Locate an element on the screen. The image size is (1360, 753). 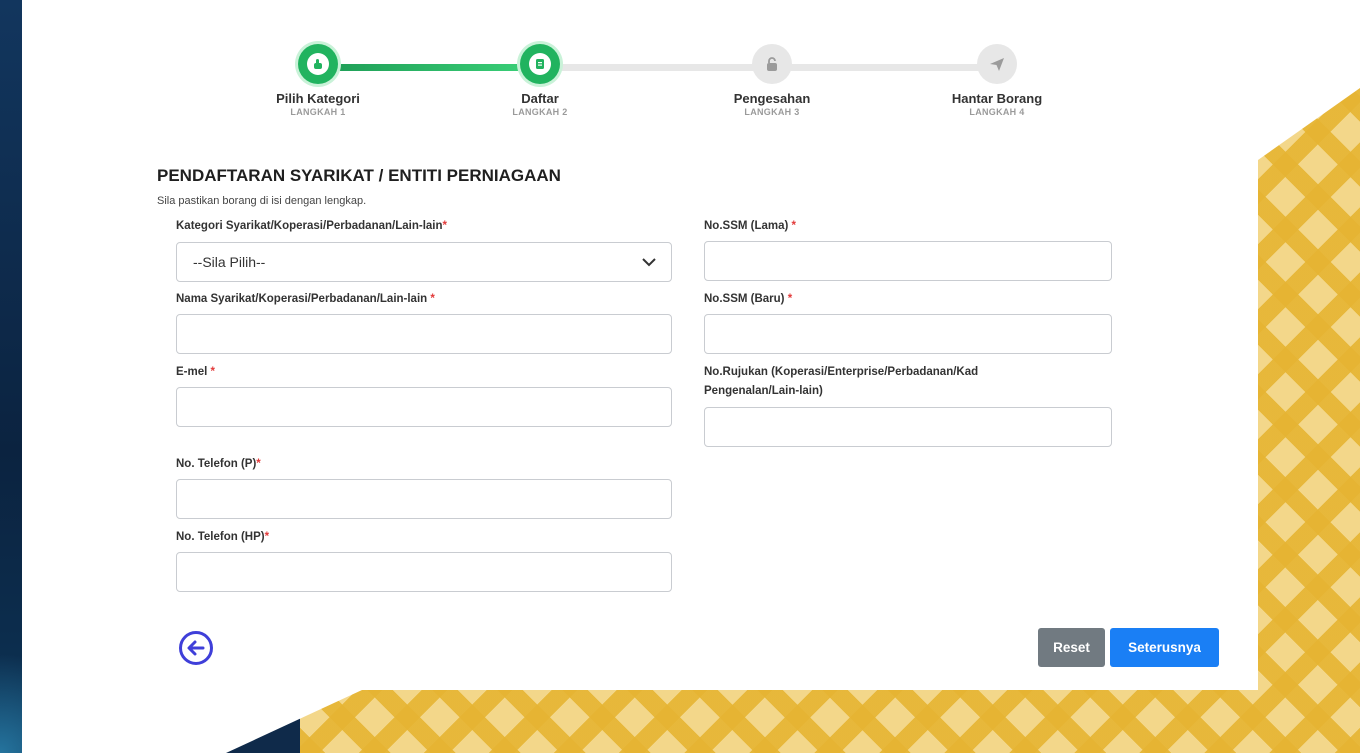
telefon-hp-input is located at coordinates (424, 572).